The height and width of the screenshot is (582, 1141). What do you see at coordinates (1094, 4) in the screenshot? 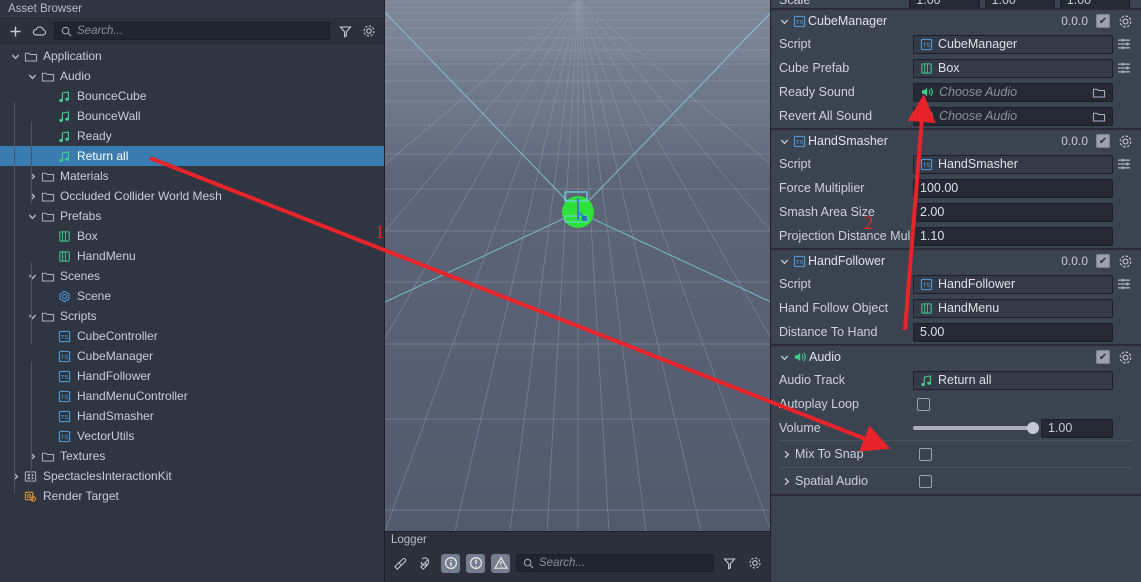
I see `scale-z-field: 1.00` at bounding box center [1094, 4].